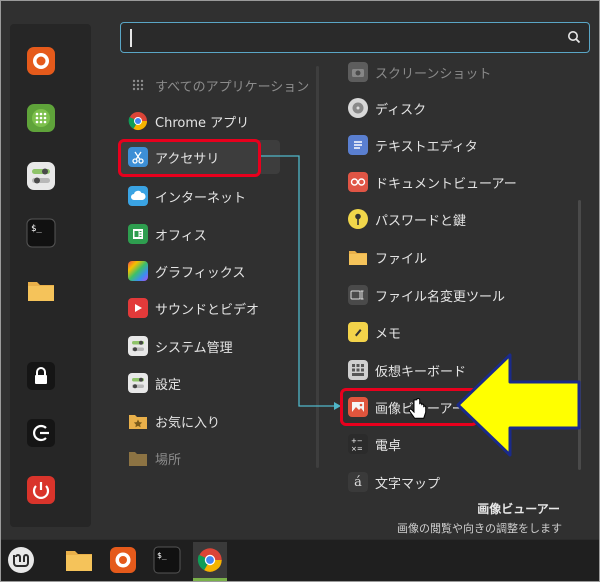  I want to click on mouse-cursor-icon, so click(417, 408).